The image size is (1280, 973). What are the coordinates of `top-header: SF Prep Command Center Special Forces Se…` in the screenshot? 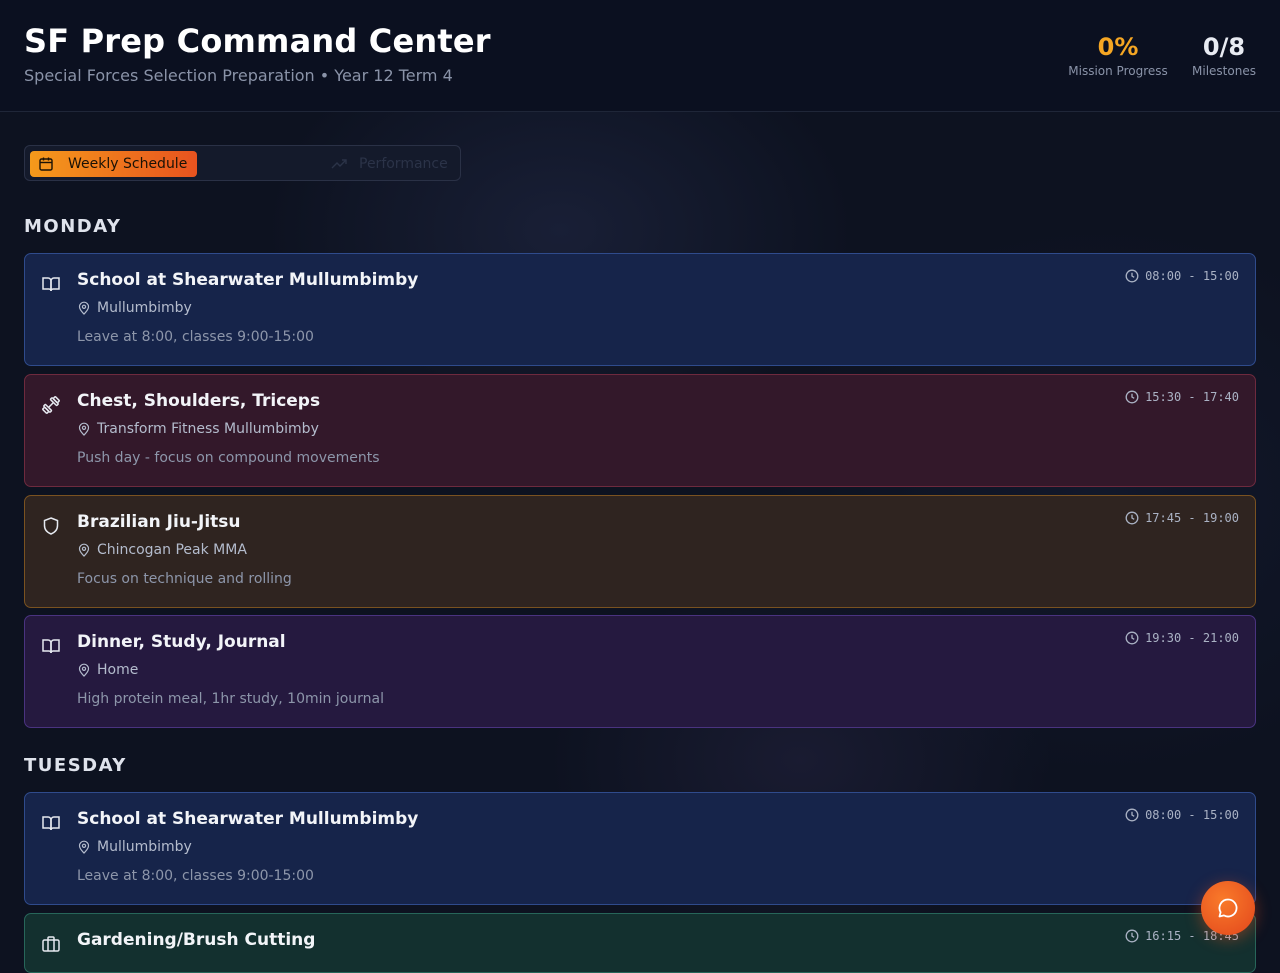 It's located at (640, 56).